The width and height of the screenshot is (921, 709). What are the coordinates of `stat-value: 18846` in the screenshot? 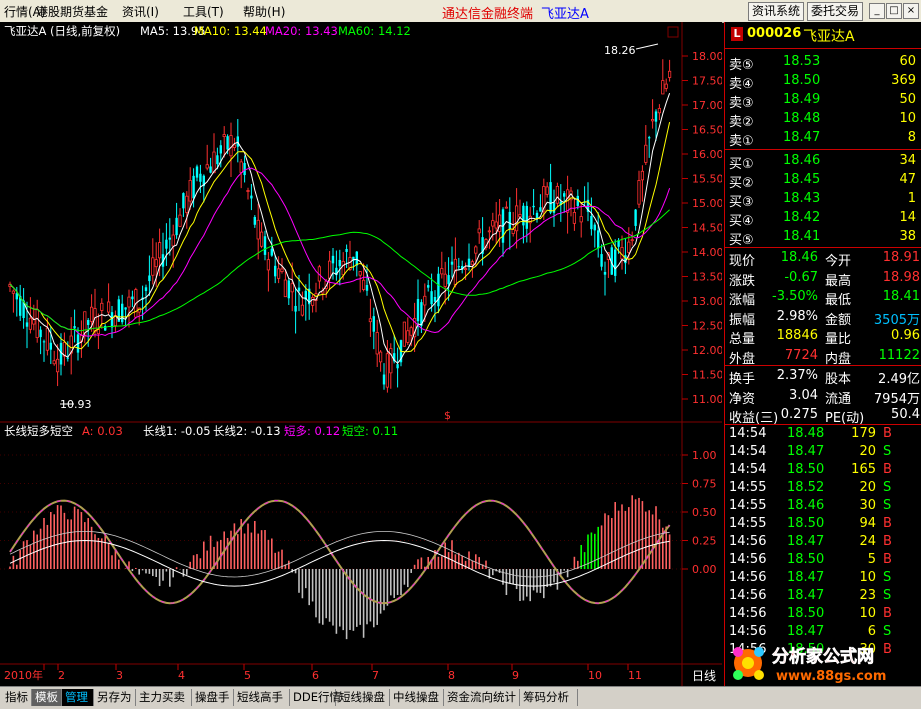 It's located at (797, 335).